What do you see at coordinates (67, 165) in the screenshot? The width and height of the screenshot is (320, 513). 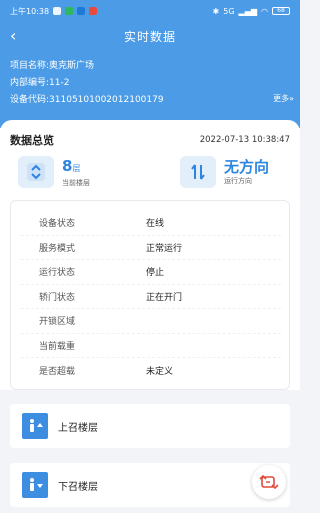 I see `current-floor-value: 8` at bounding box center [67, 165].